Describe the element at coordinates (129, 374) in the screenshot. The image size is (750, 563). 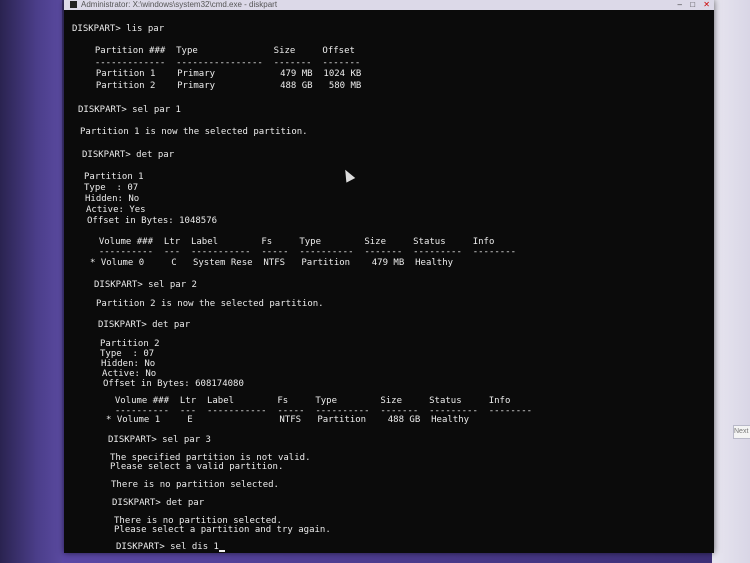
I see `console-line: Active: No` at that location.